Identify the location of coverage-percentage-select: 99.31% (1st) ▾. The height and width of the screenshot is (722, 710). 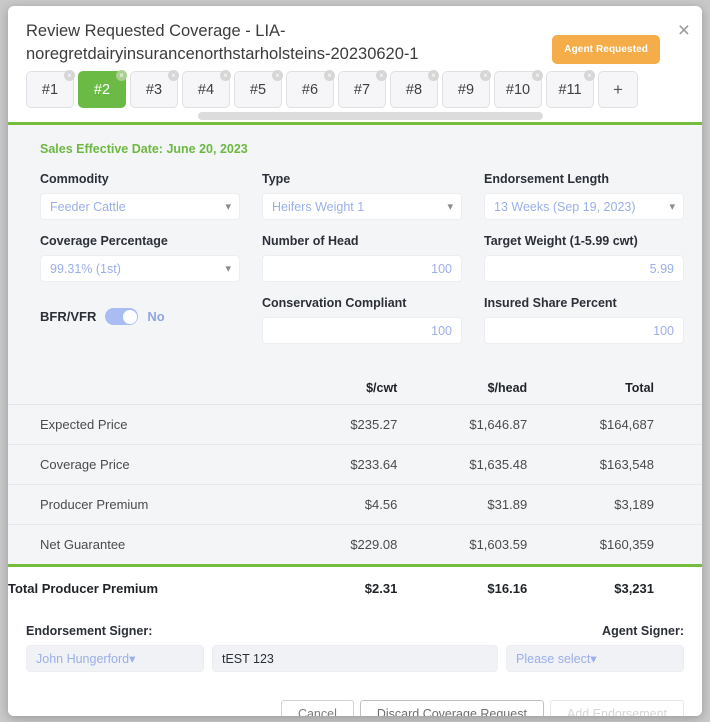
(140, 268).